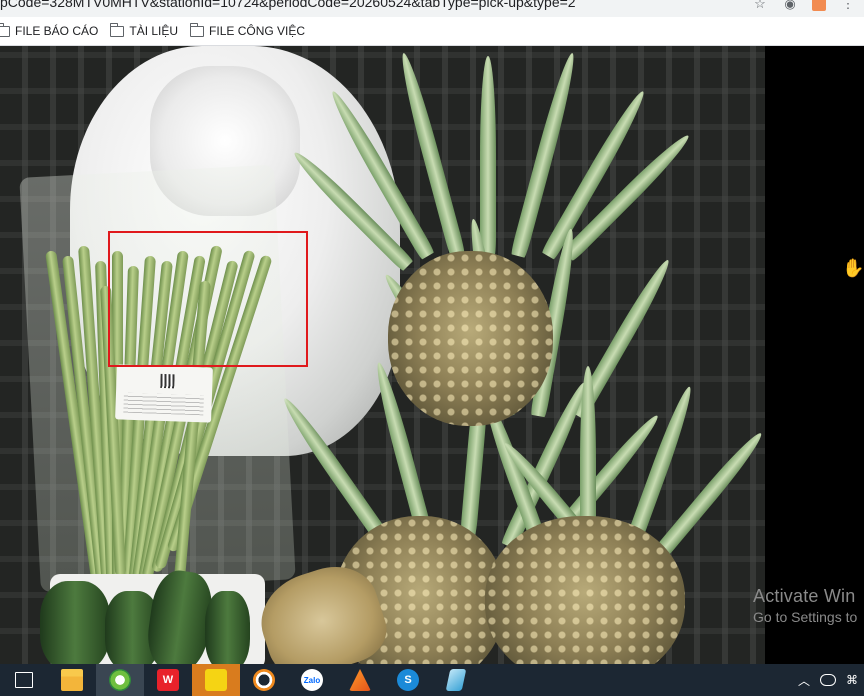 The width and height of the screenshot is (864, 696). I want to click on system-tray: ︿ ⌘, so click(831, 680).